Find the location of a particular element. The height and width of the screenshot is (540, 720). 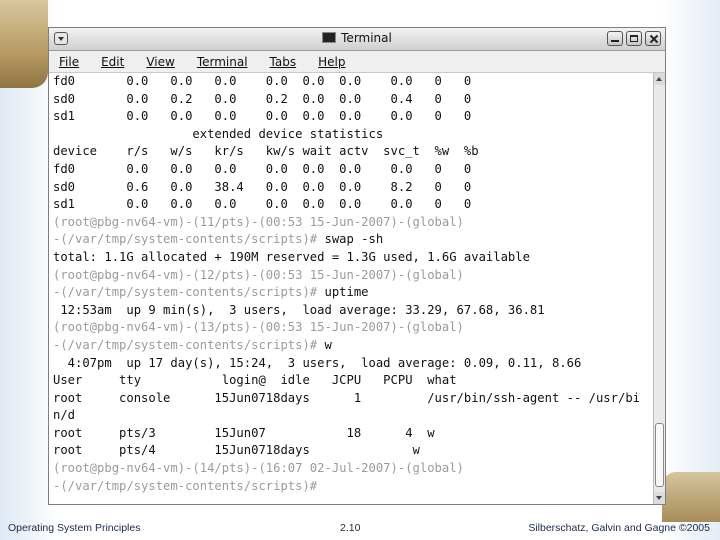

terminal-line: -(/var/tmp/system-contents/scripts)# w is located at coordinates (351, 346).